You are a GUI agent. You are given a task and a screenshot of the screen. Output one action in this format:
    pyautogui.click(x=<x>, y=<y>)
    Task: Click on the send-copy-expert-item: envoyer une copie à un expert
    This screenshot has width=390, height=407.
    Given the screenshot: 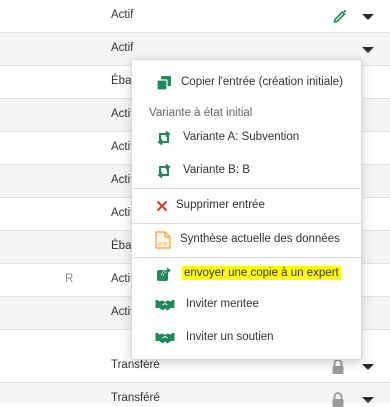 What is the action you would take?
    pyautogui.click(x=246, y=274)
    